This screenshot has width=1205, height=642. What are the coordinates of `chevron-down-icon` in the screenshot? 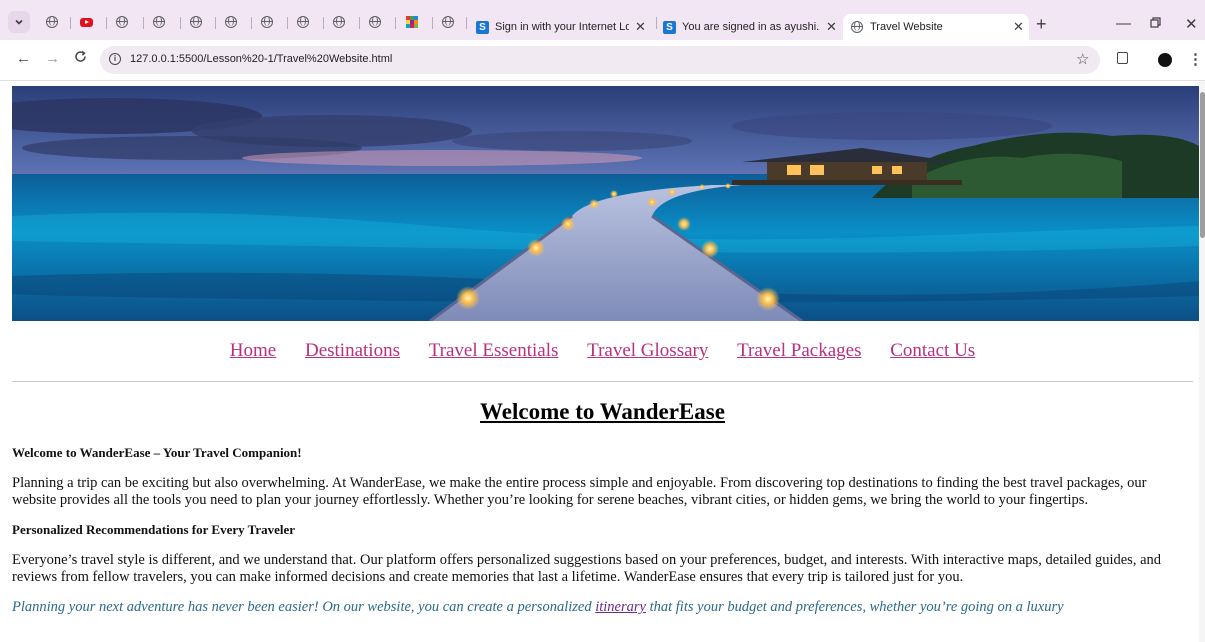 It's located at (19, 22).